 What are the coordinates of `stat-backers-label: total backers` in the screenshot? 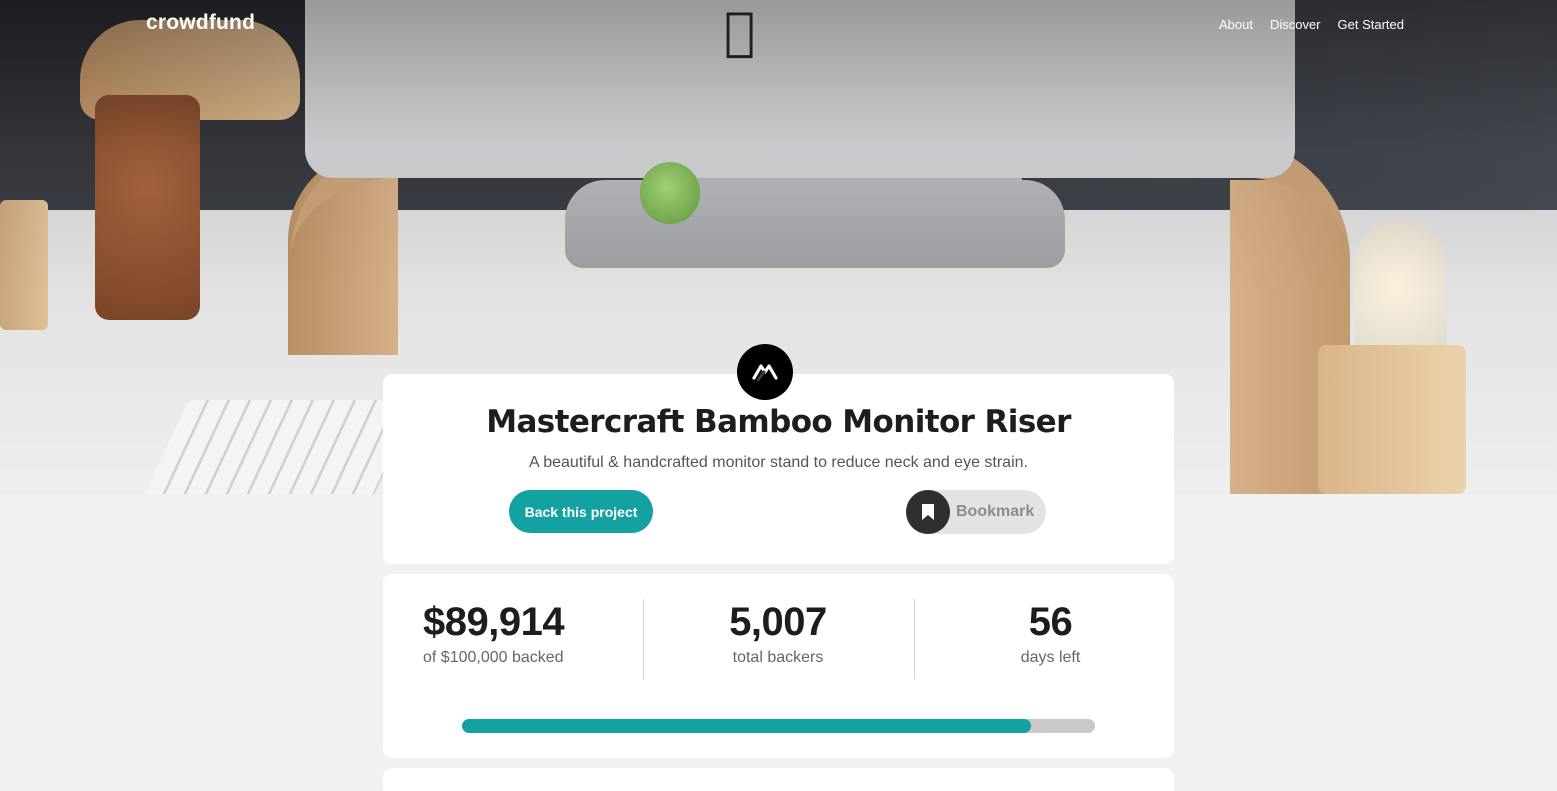 It's located at (778, 657).